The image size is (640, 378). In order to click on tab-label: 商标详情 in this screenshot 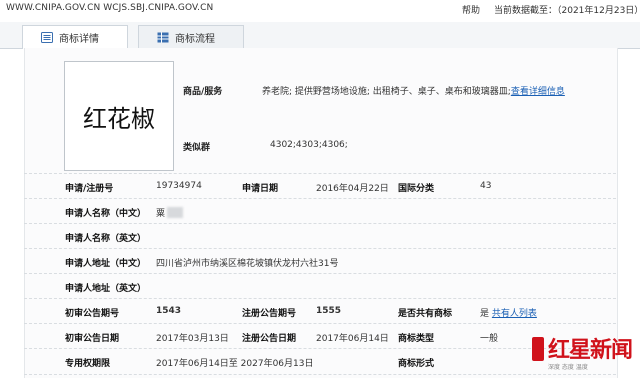, I will do `click(79, 39)`.